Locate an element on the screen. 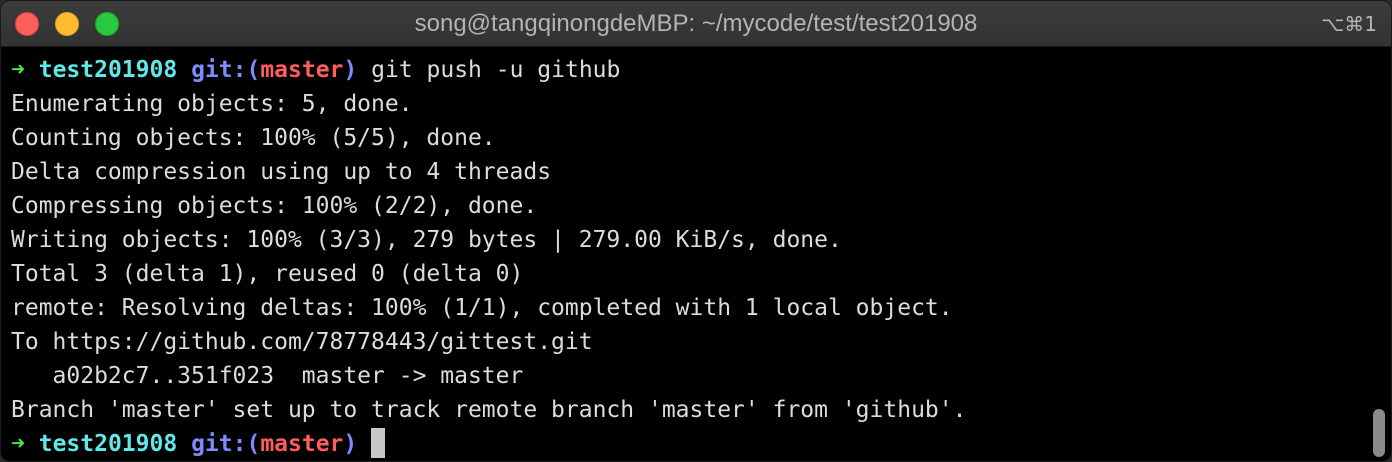 The width and height of the screenshot is (1392, 462). command-text: git push -u github is located at coordinates (496, 70).